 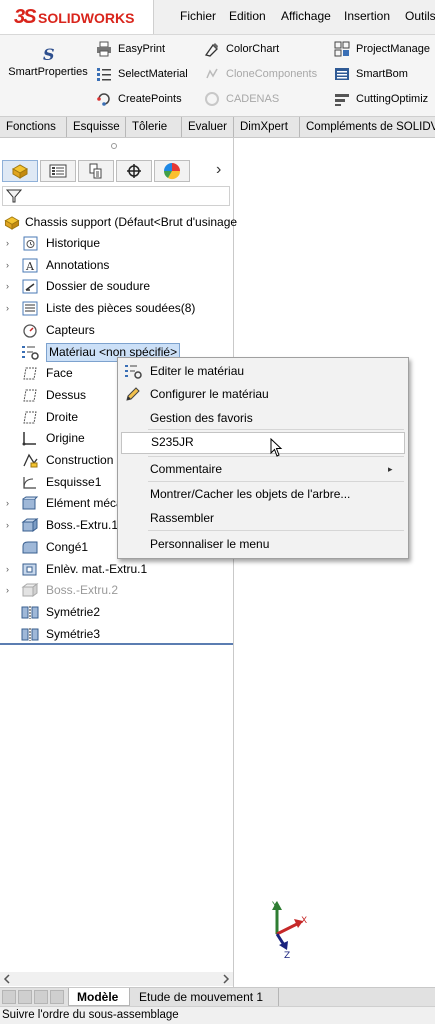 What do you see at coordinates (116, 330) in the screenshot?
I see `tree-item-capteurs: Capteurs` at bounding box center [116, 330].